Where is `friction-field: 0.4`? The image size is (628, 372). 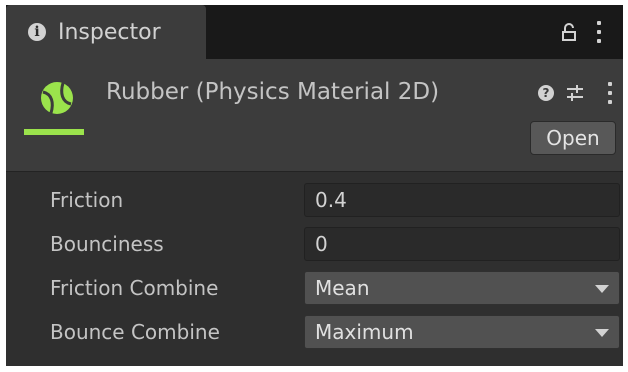 friction-field: 0.4 is located at coordinates (462, 200).